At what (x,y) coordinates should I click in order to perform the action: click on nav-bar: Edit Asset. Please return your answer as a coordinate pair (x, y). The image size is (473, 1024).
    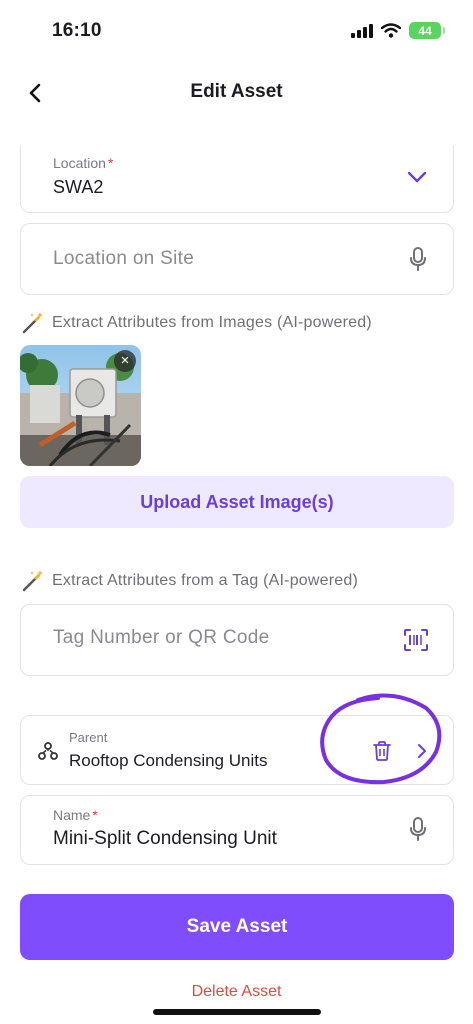
    Looking at the image, I should click on (236, 92).